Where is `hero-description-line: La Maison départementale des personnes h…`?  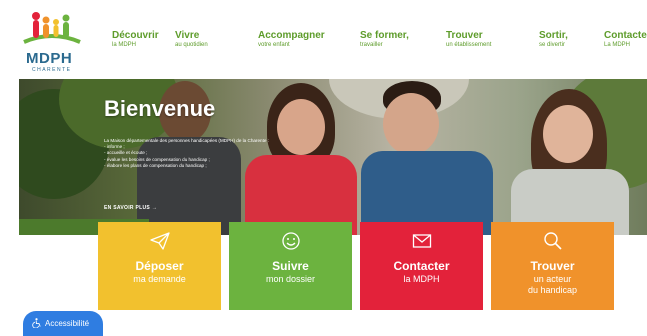 hero-description-line: La Maison départementale des personnes h… is located at coordinates (186, 140).